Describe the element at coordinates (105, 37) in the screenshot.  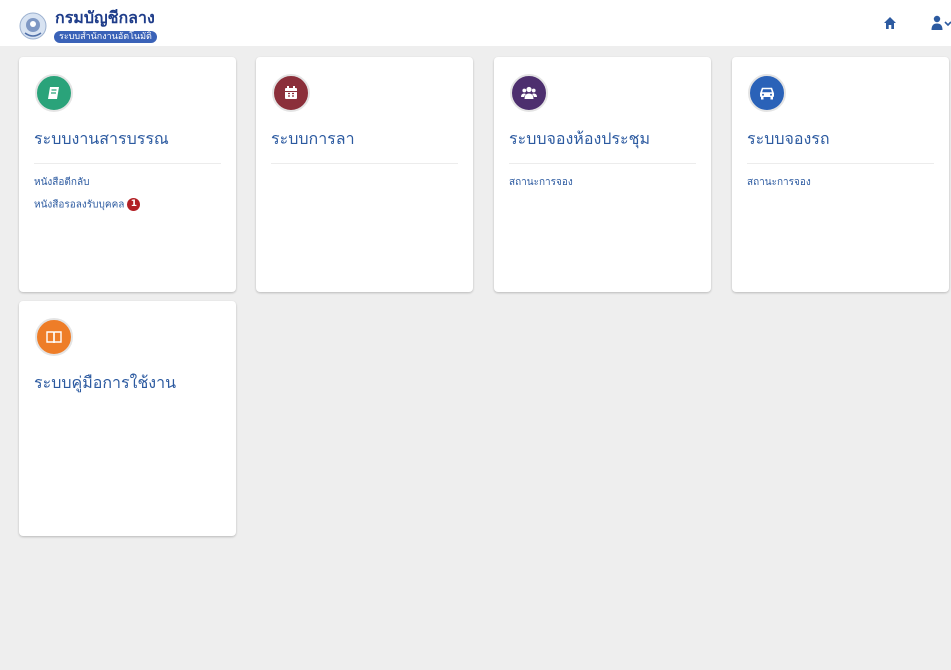
I see `brand-subtitle: ระบบสำนักงานอัตโนมัติ` at that location.